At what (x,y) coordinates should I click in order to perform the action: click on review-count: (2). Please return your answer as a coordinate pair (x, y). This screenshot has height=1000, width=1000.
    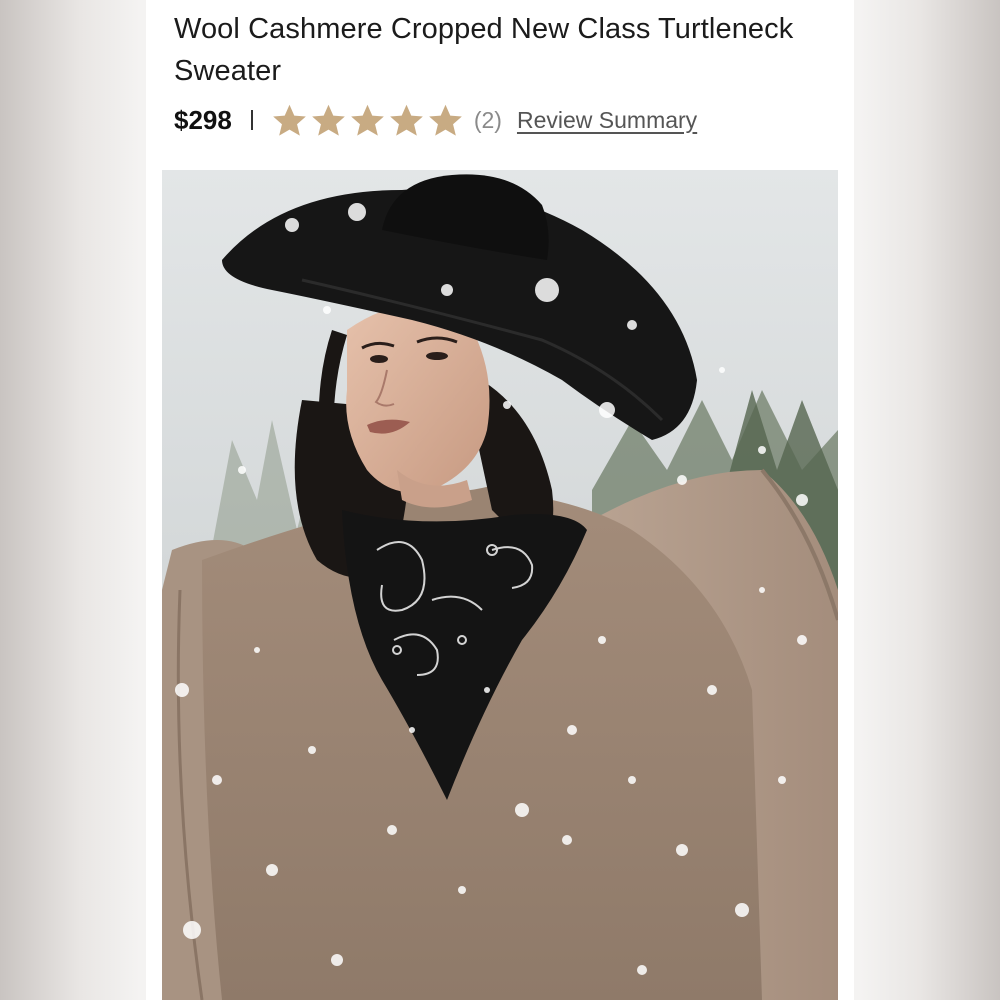
    Looking at the image, I should click on (488, 120).